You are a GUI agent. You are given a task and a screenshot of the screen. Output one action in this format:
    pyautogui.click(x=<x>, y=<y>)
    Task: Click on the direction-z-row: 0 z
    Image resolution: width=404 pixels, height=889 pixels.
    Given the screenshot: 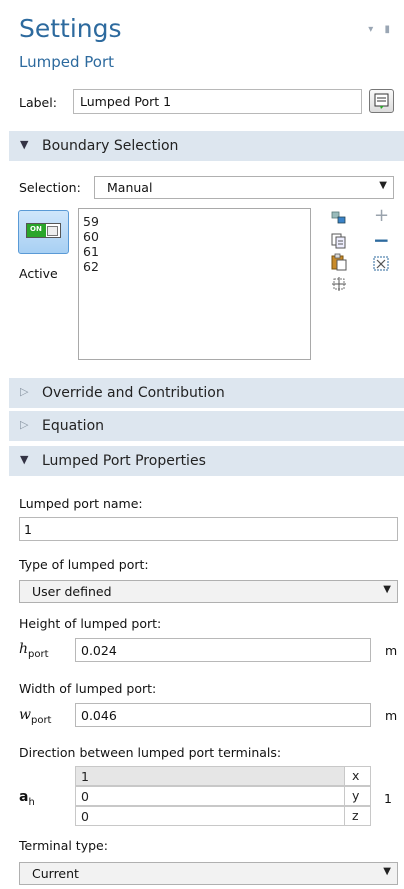 What is the action you would take?
    pyautogui.click(x=223, y=816)
    